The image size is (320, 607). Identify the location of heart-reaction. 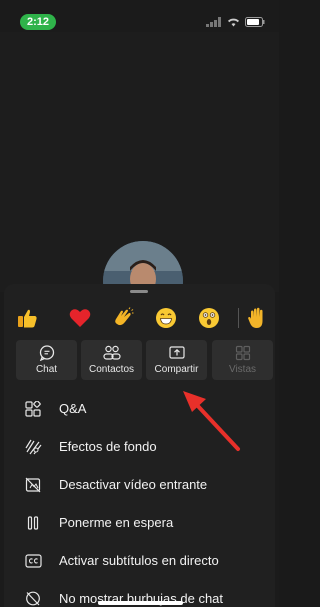
(80, 318).